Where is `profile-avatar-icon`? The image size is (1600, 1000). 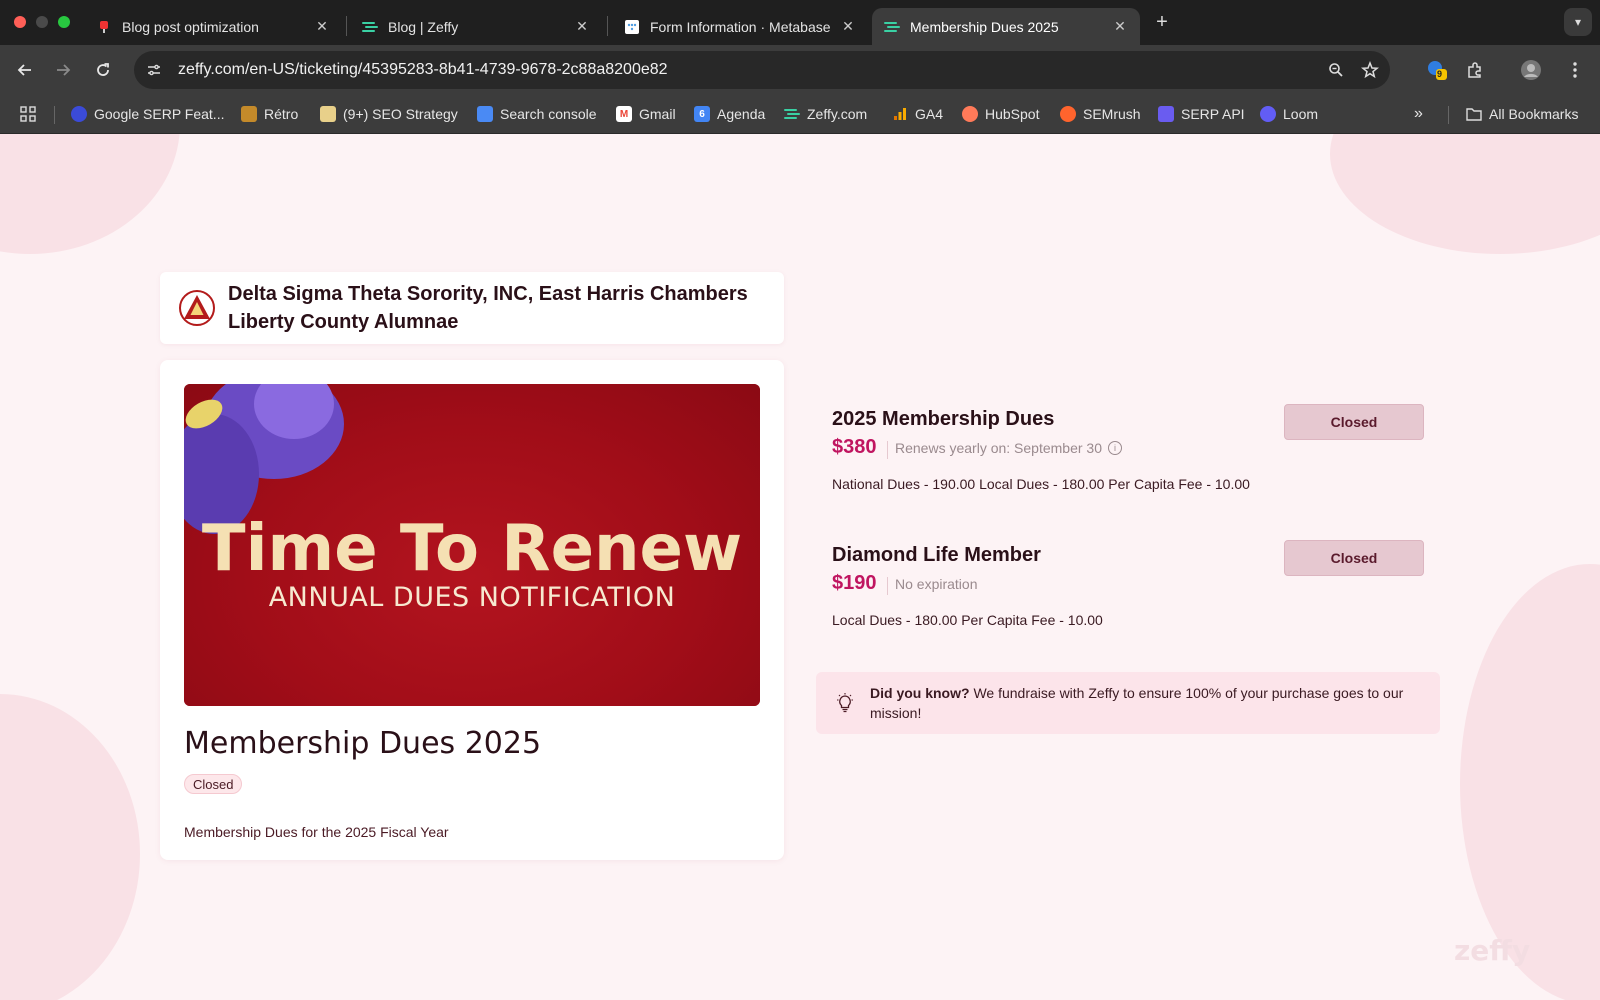
profile-avatar-icon is located at coordinates (1531, 70).